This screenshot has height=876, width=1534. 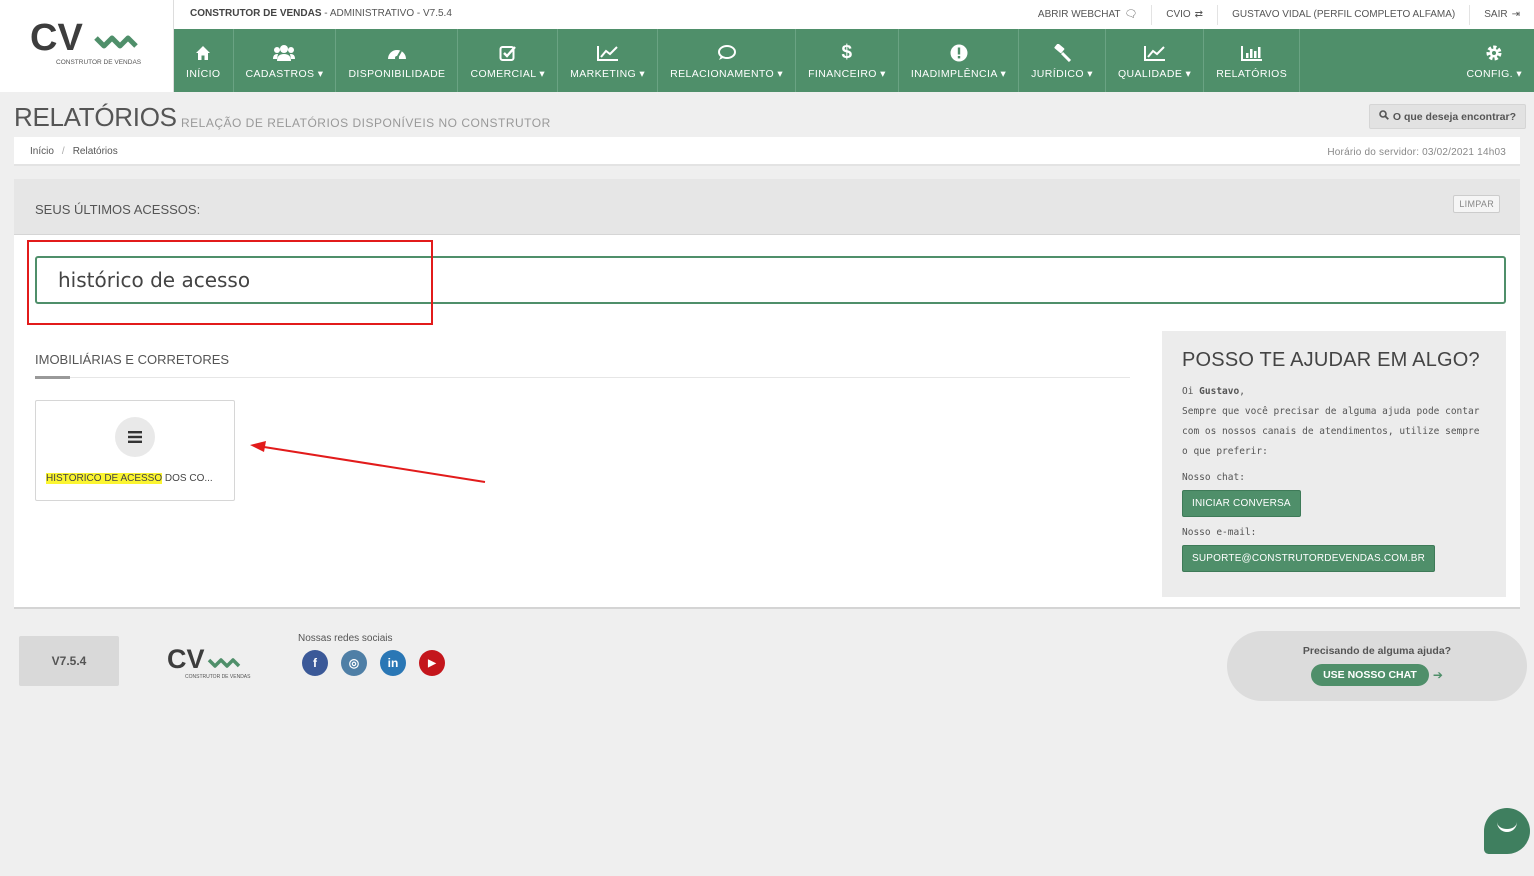 I want to click on version-badge: V7.5.4, so click(x=69, y=661).